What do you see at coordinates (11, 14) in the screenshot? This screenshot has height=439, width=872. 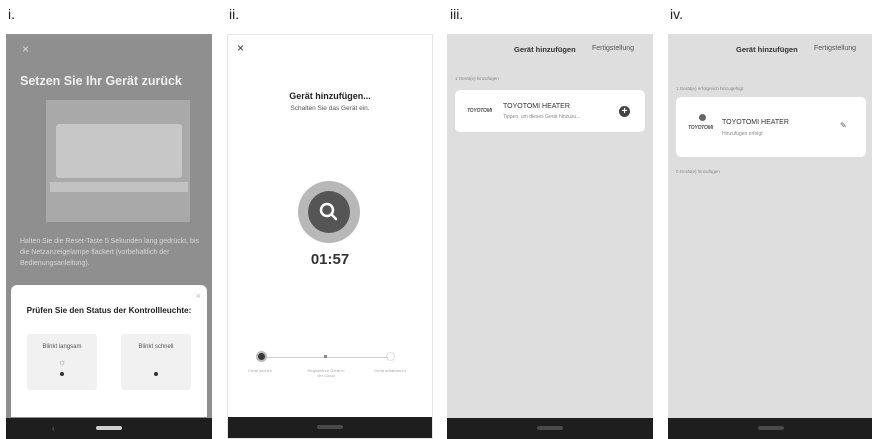 I see `panel-label-i: i.` at bounding box center [11, 14].